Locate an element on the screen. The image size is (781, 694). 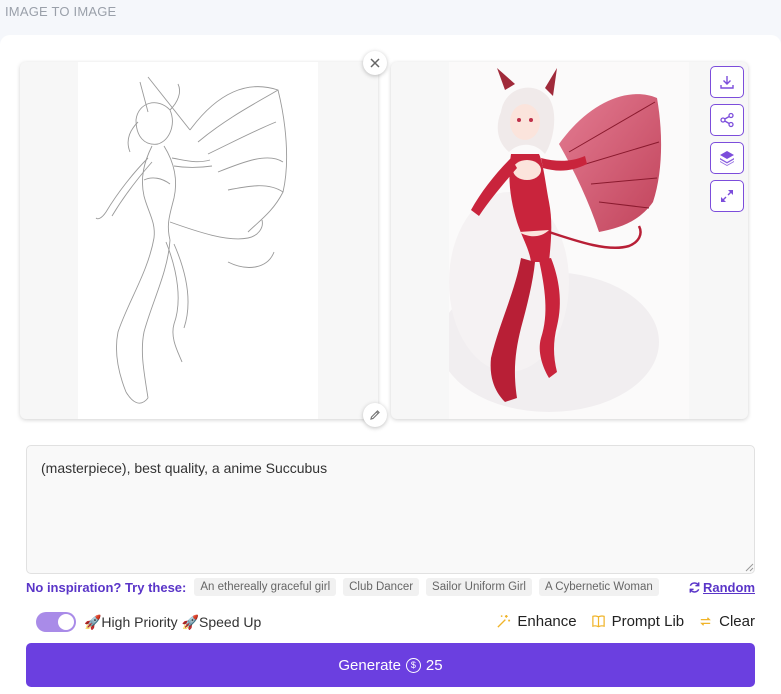
magic-wand-icon is located at coordinates (504, 621).